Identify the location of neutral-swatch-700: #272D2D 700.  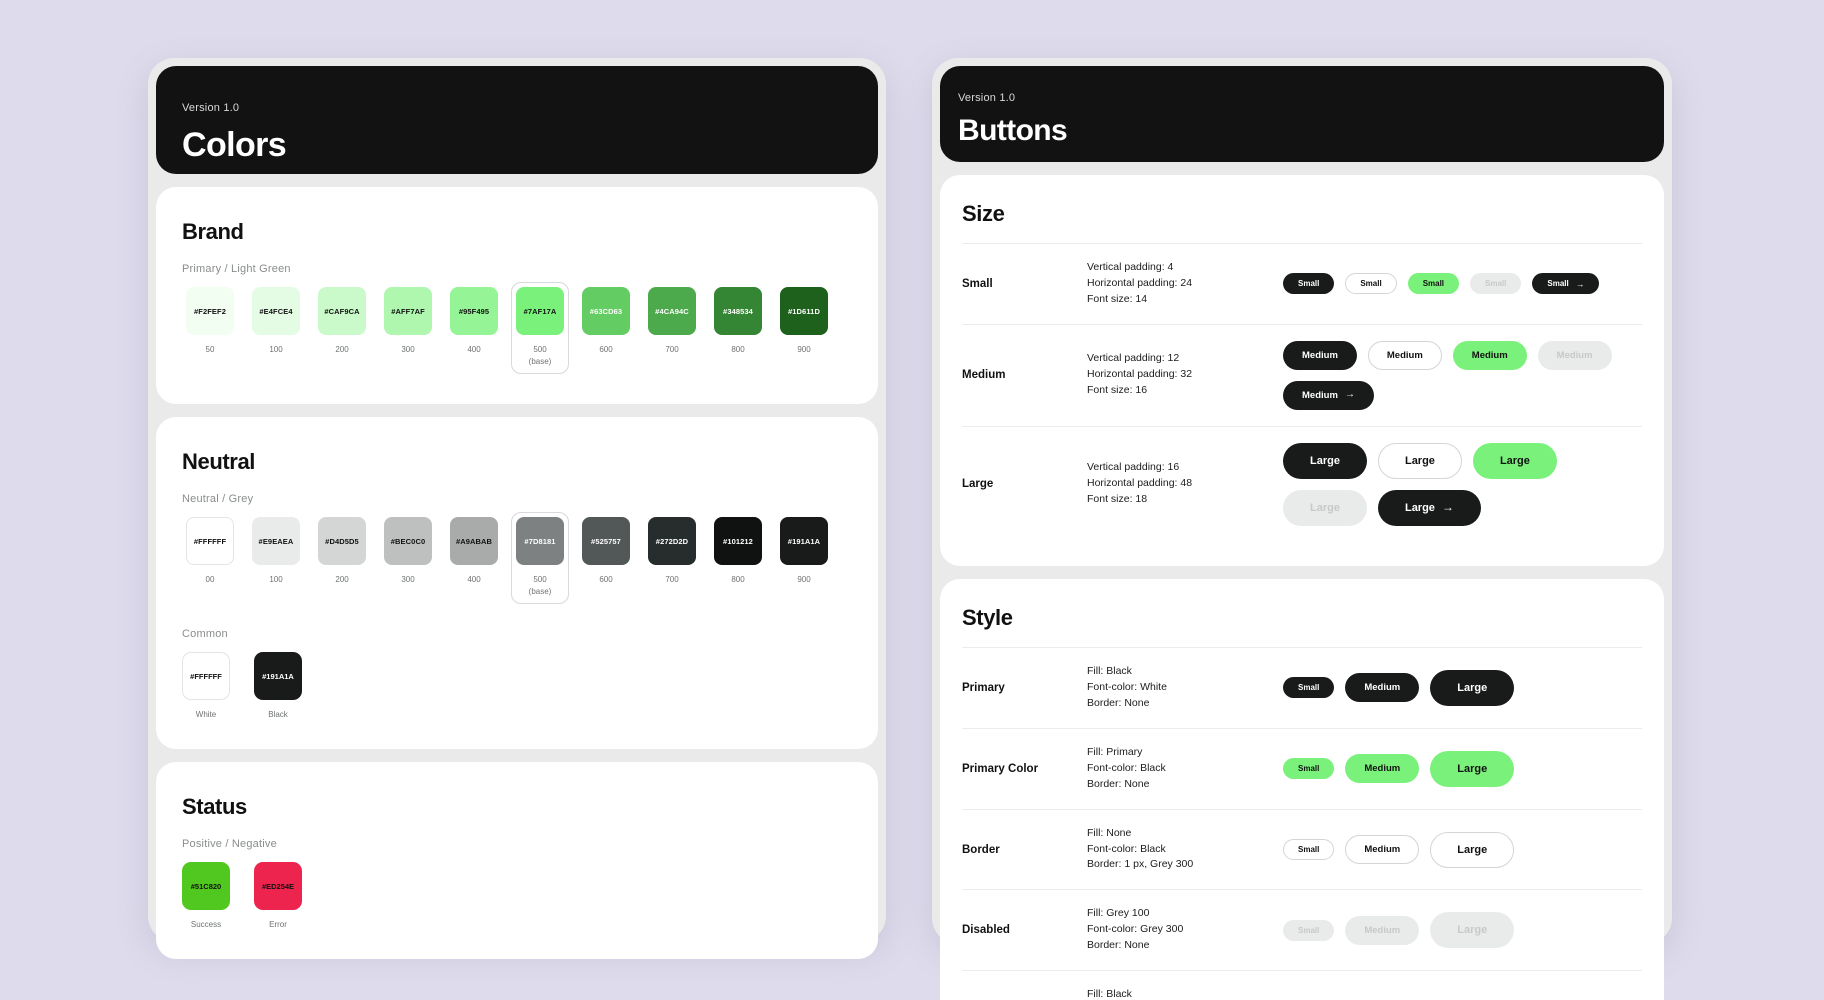
(672, 560).